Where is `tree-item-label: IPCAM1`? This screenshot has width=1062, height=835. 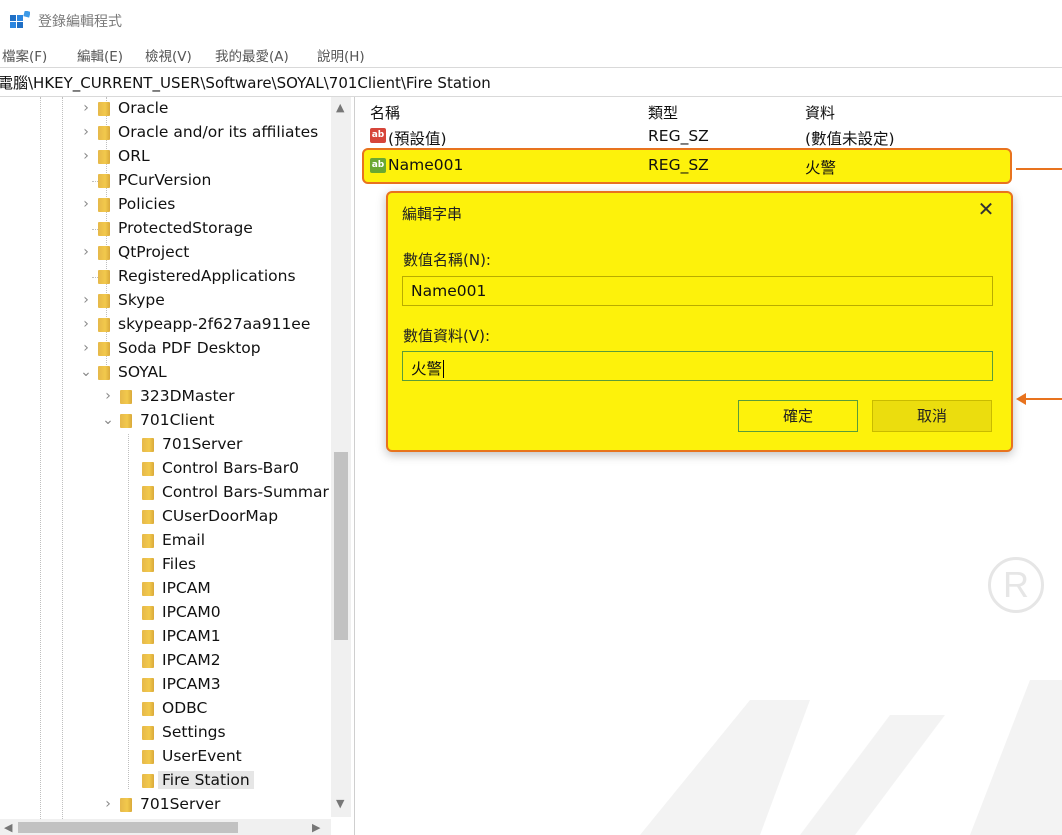 tree-item-label: IPCAM1 is located at coordinates (191, 636).